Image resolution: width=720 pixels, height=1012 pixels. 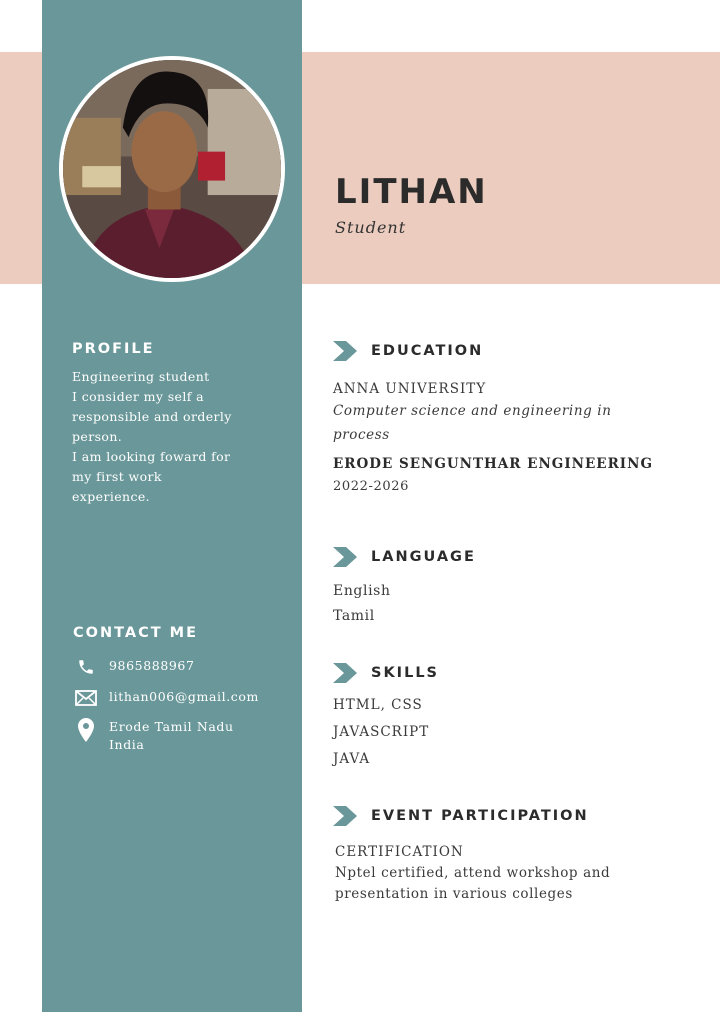 I want to click on education-course: Computer science and engineering in, so click(x=472, y=411).